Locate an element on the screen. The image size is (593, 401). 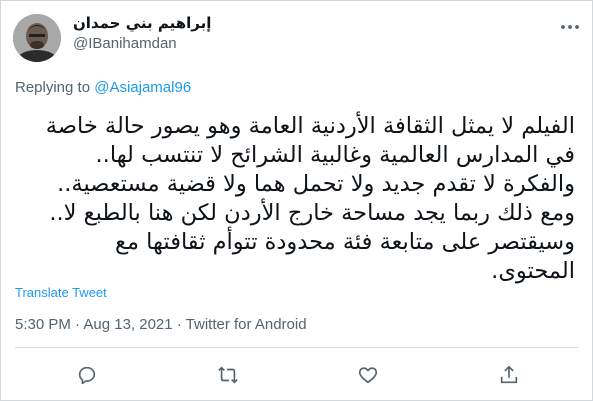
like-icon is located at coordinates (368, 375).